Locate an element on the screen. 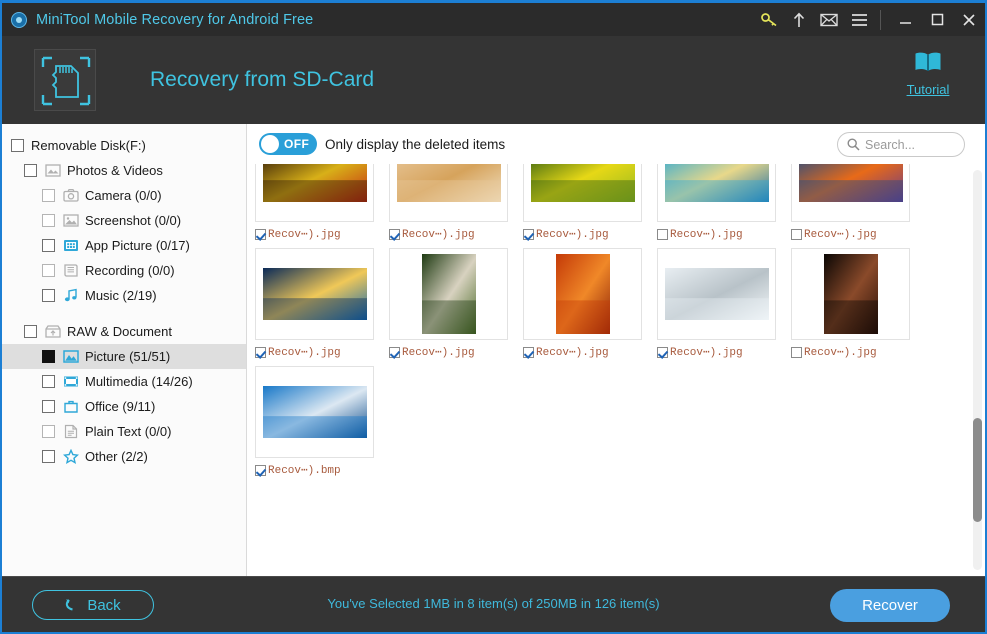 The image size is (987, 634). sidebar-item-screenshot-0-0: Screenshot (0/0) is located at coordinates (124, 220).